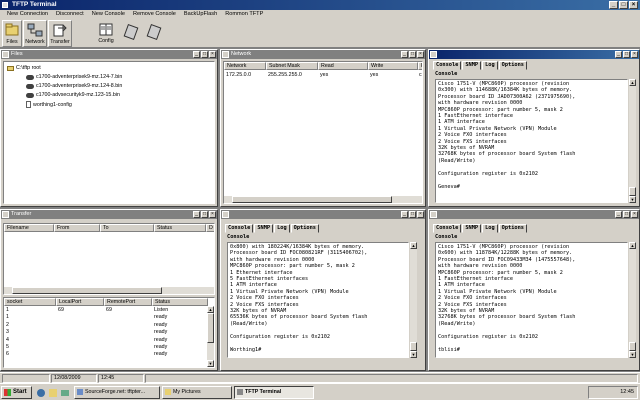  What do you see at coordinates (131, 32) in the screenshot?
I see `flash-icon` at bounding box center [131, 32].